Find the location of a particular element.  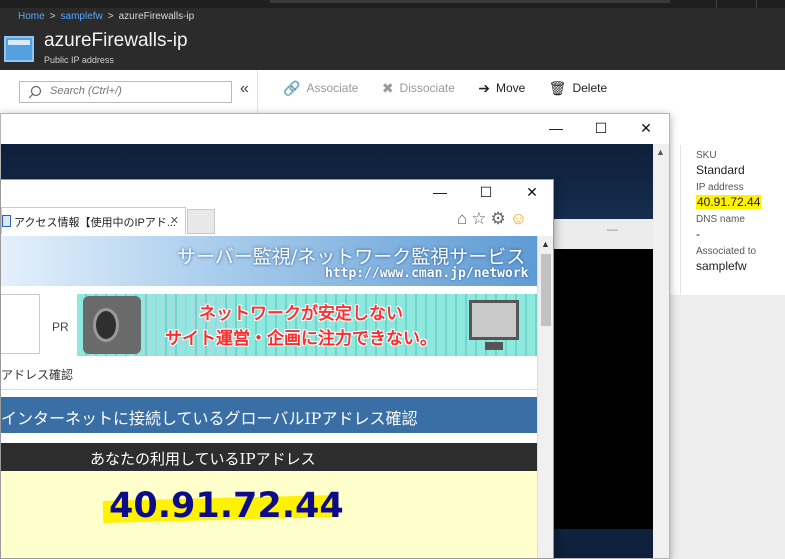

search-icon is located at coordinates (35, 92).